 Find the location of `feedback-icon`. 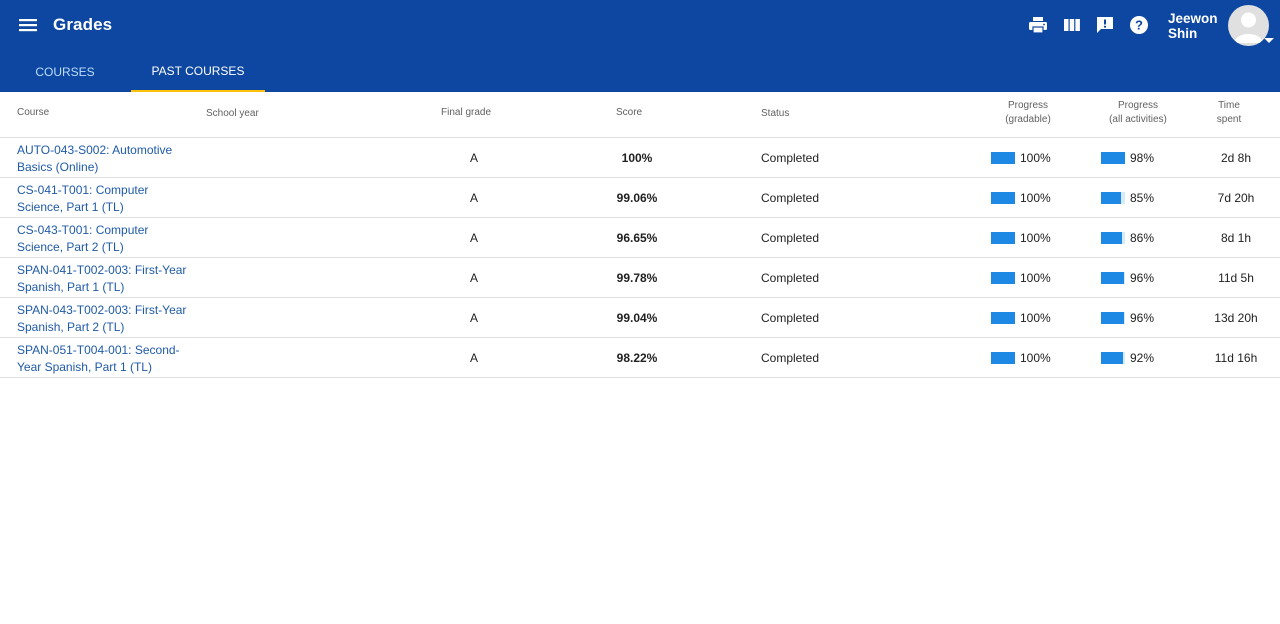

feedback-icon is located at coordinates (1105, 25).